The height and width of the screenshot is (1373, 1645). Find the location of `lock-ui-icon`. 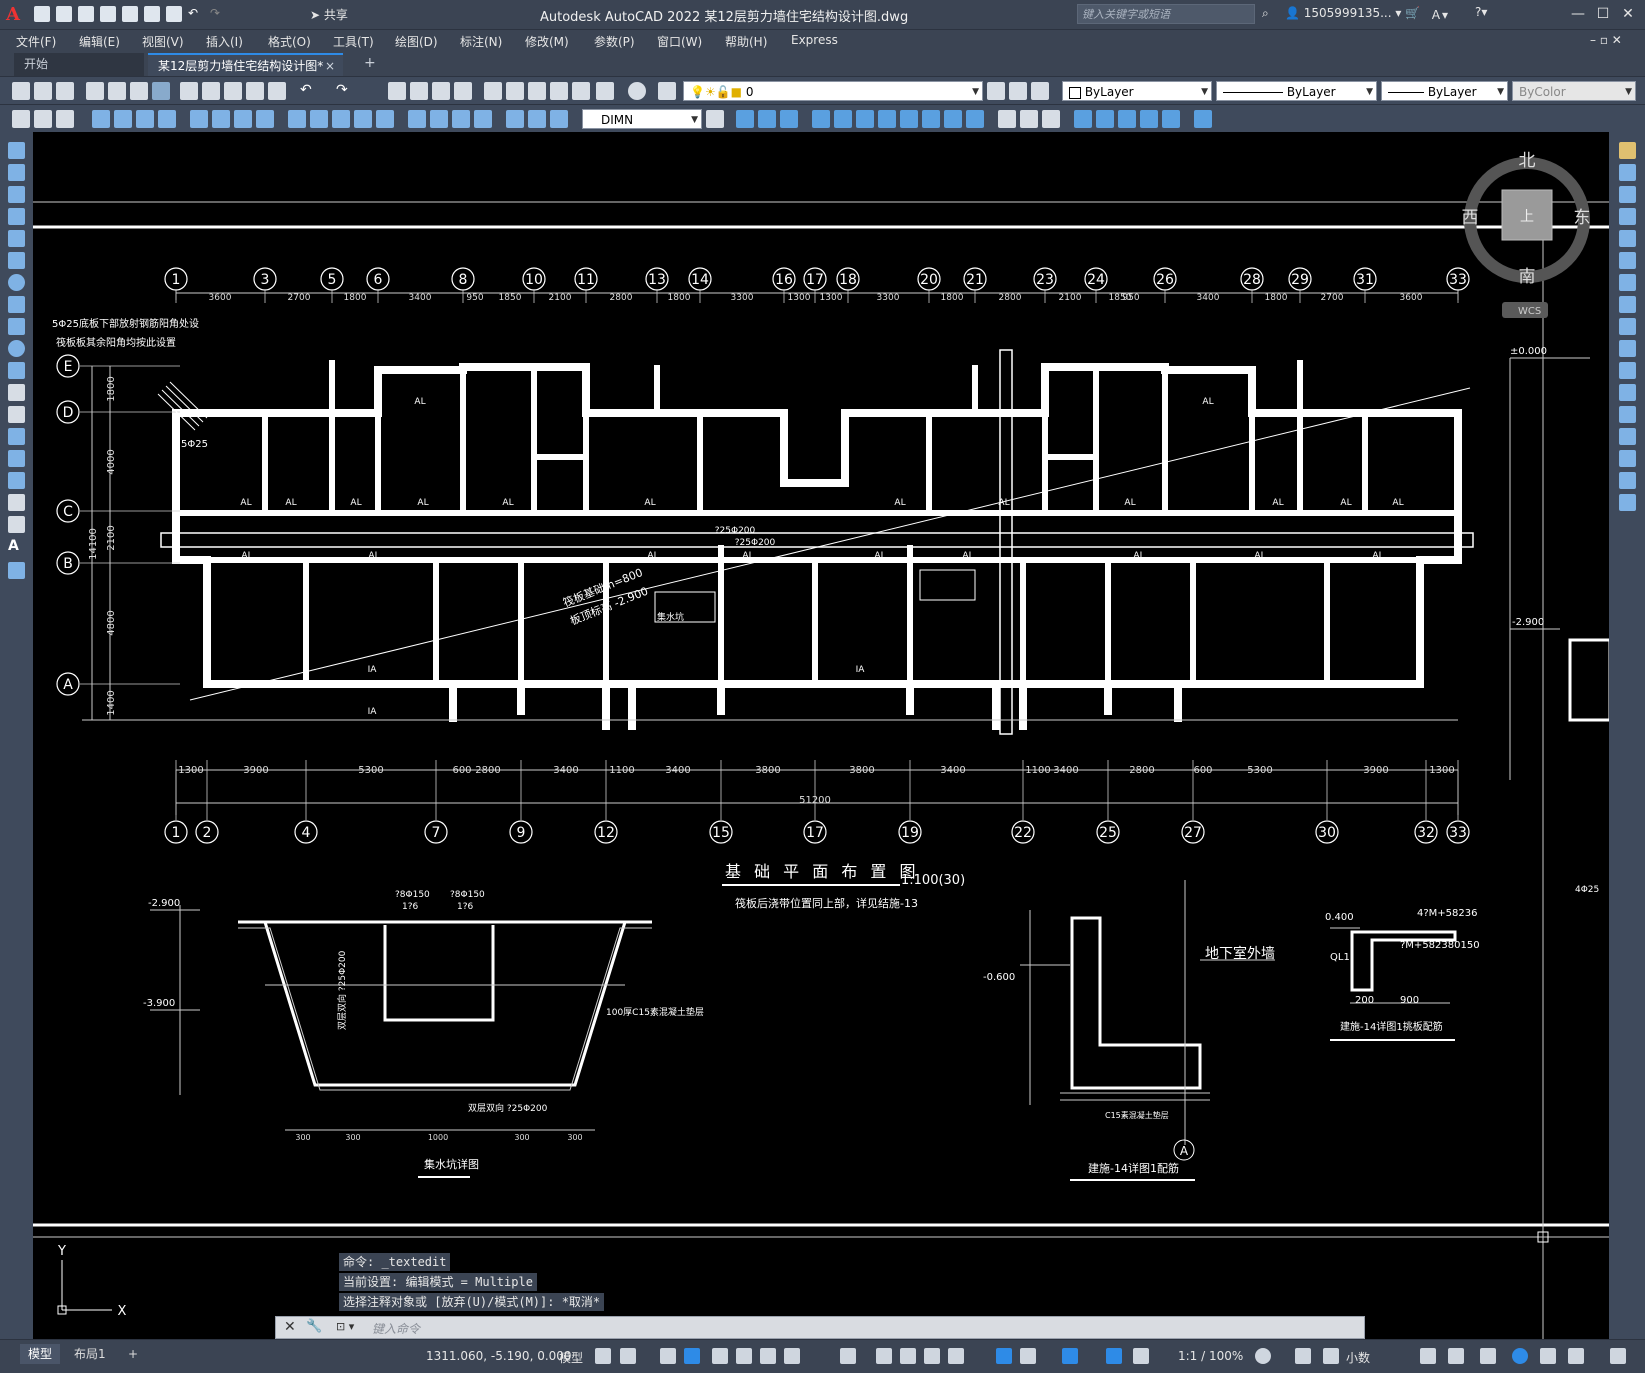

lock-ui-icon is located at coordinates (1456, 1356).